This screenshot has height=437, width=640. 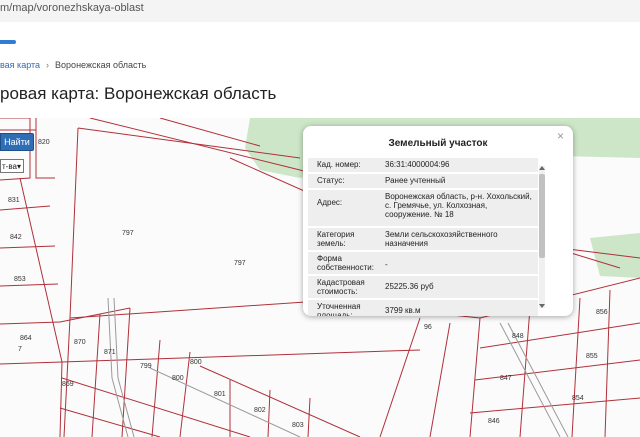 What do you see at coordinates (518, 336) in the screenshot?
I see `parcel-label: 848` at bounding box center [518, 336].